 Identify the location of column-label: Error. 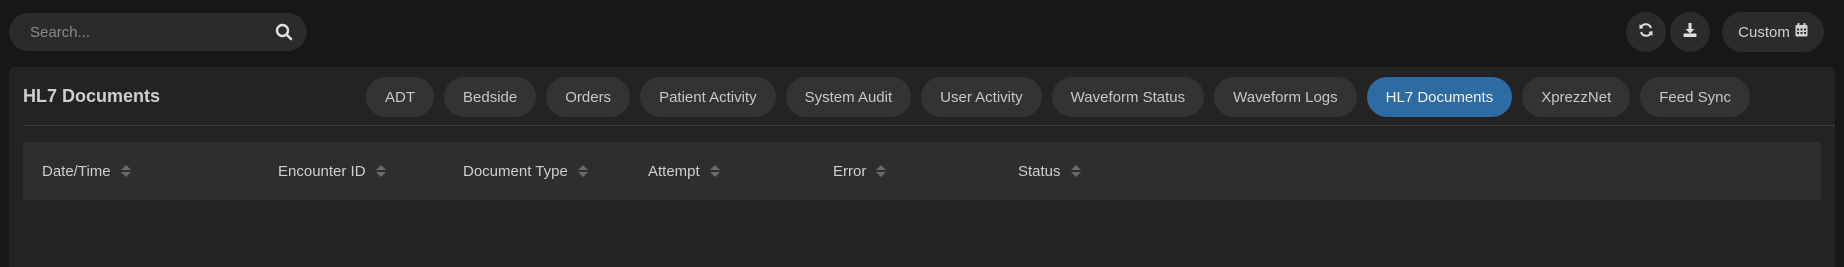
(850, 171).